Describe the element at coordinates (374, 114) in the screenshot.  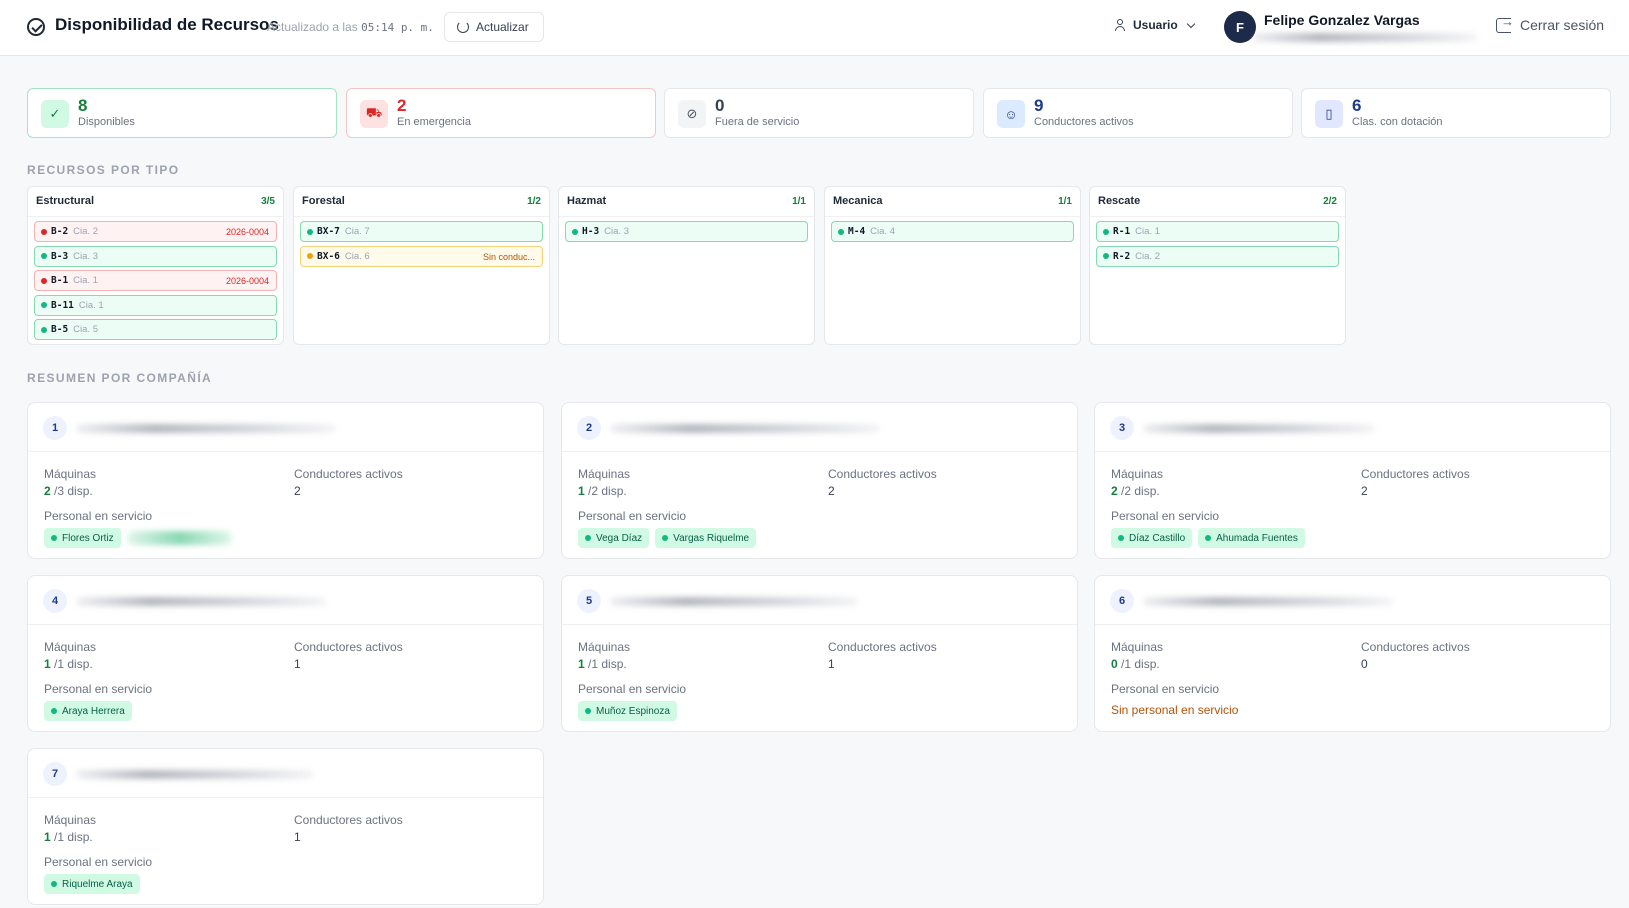
I see `truck-icon: ⛟` at that location.